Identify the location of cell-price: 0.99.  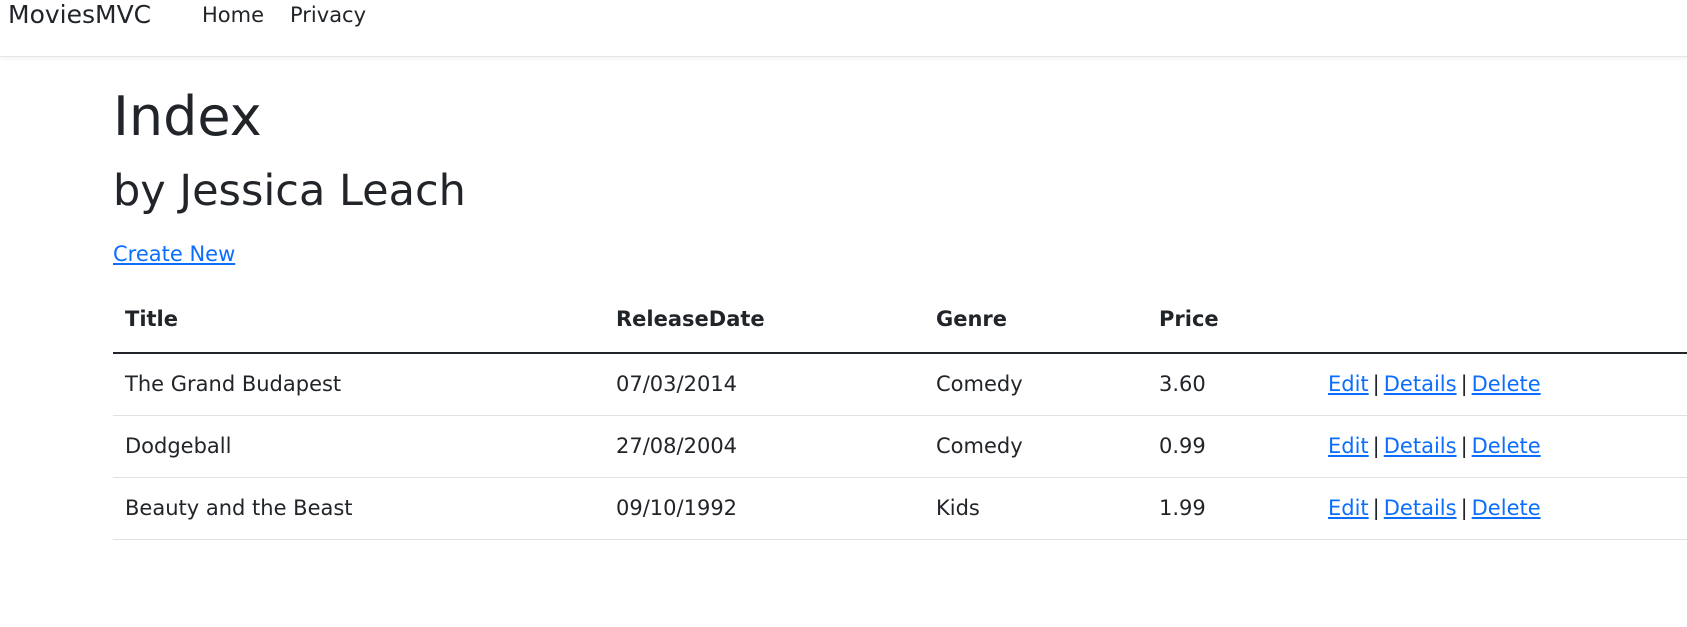
(1231, 446).